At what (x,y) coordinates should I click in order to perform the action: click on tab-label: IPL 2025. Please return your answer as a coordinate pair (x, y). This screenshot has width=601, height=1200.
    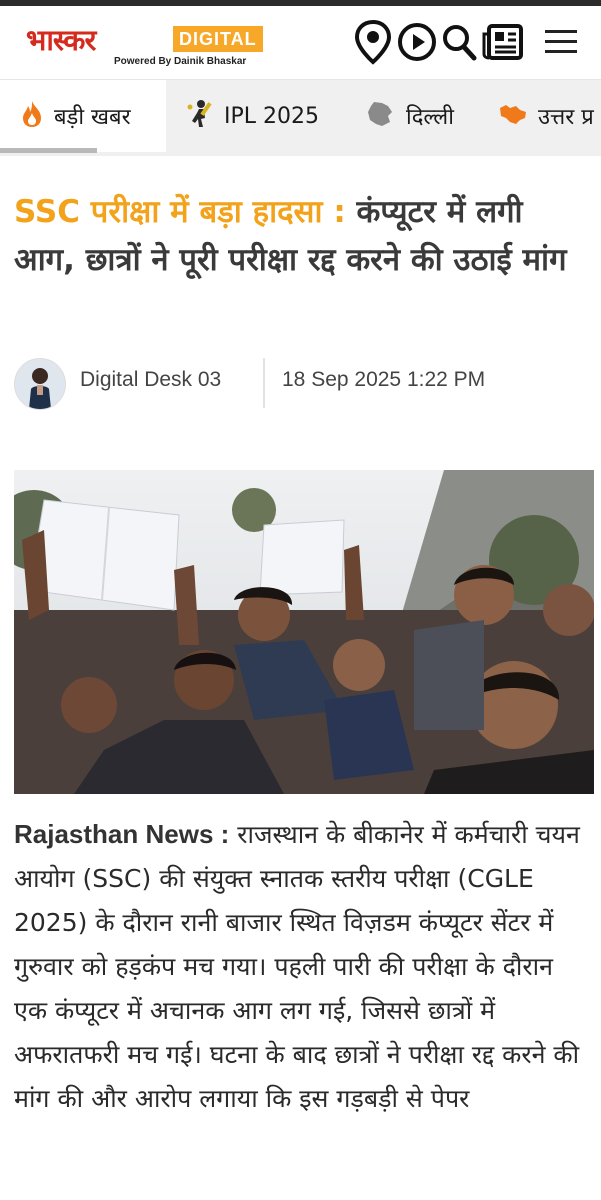
    Looking at the image, I should click on (271, 116).